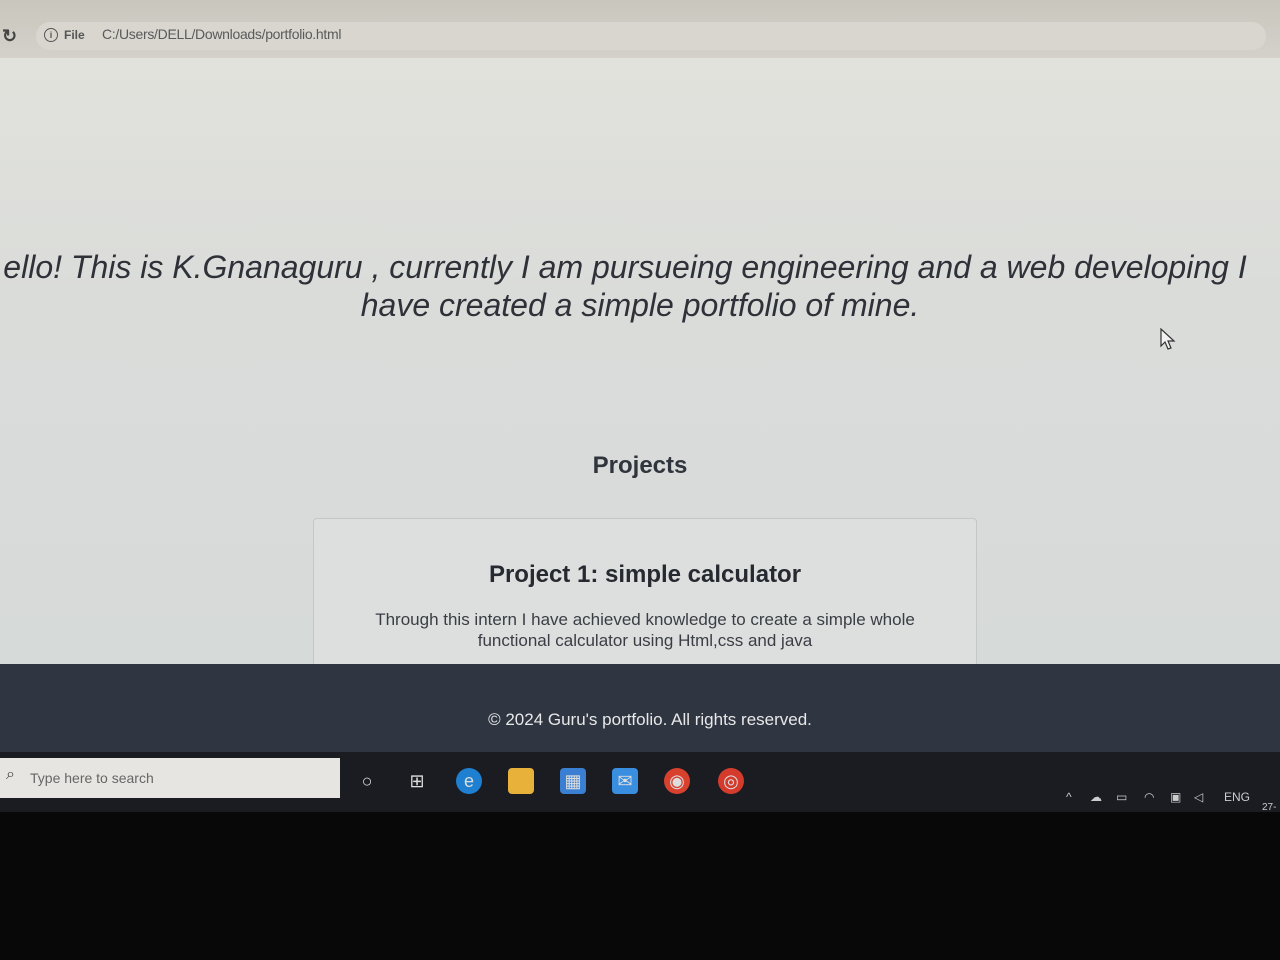 The image size is (1280, 960). What do you see at coordinates (1237, 797) in the screenshot?
I see `language-indicator: ENG` at bounding box center [1237, 797].